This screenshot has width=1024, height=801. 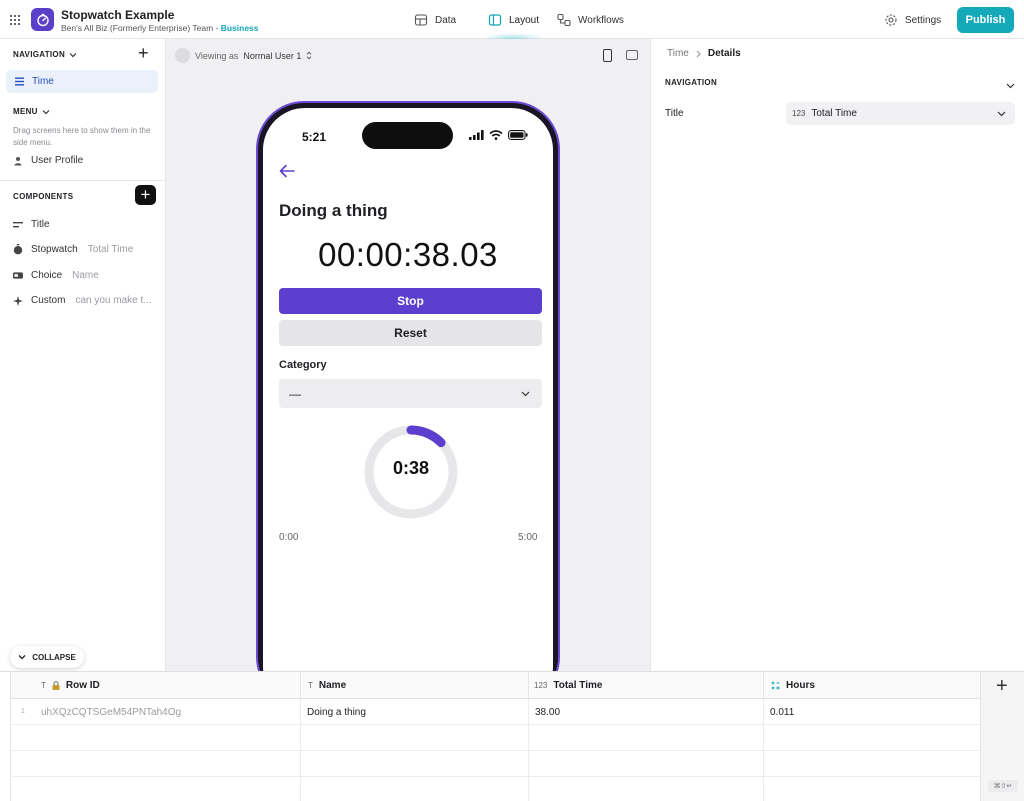 I want to click on sidebar-item-time-label: Time, so click(x=43, y=81).